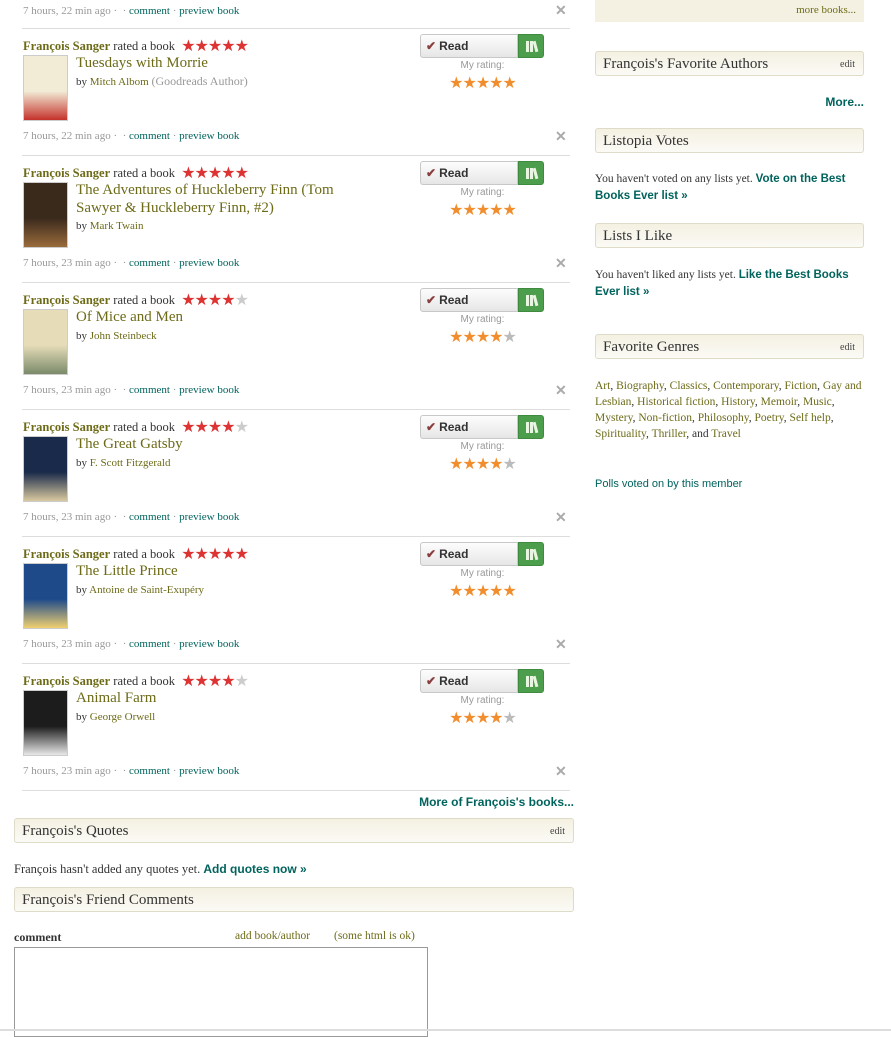  What do you see at coordinates (221, 992) in the screenshot?
I see `comment-textarea` at bounding box center [221, 992].